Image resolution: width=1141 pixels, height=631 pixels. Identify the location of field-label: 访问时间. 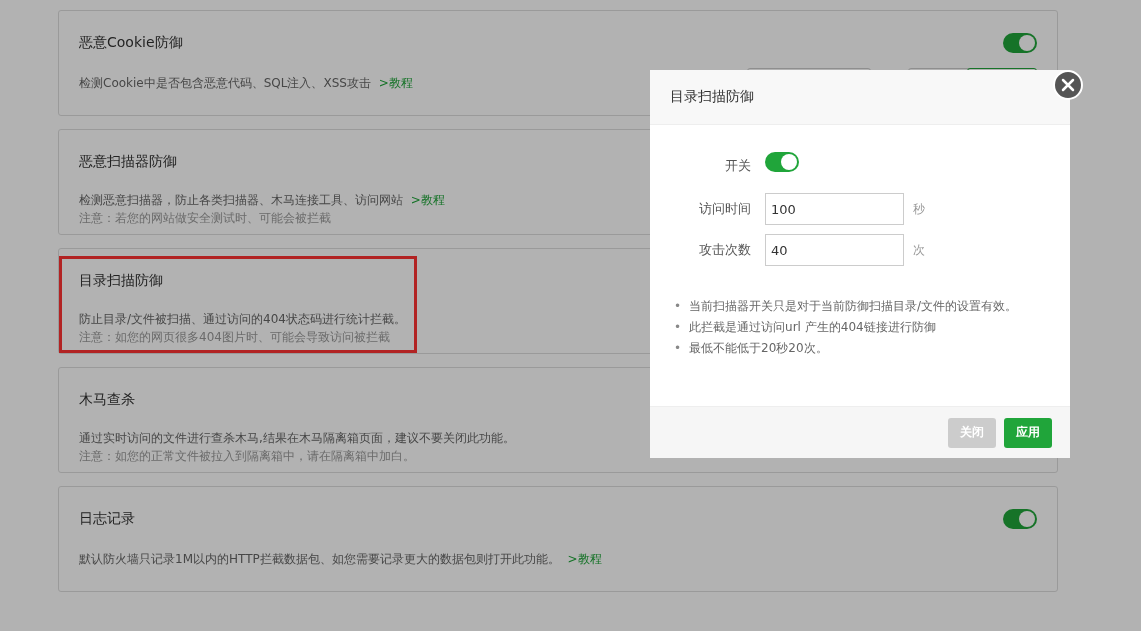
(725, 209).